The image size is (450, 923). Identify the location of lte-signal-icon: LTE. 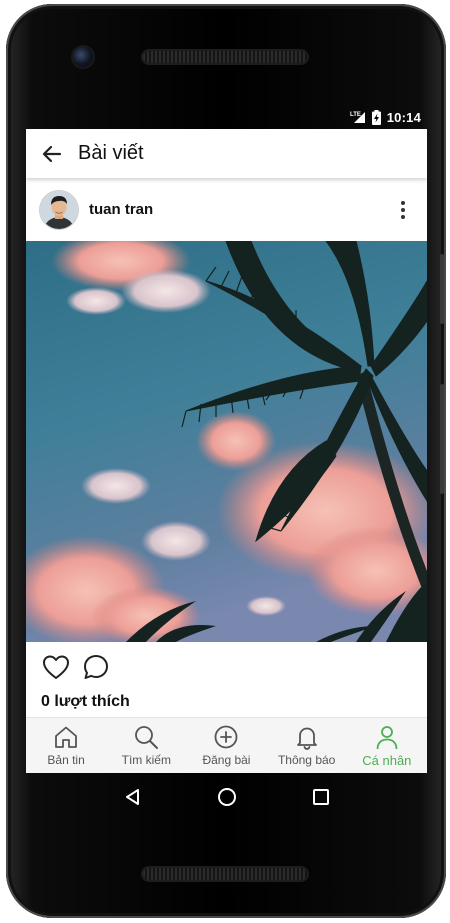
(358, 117).